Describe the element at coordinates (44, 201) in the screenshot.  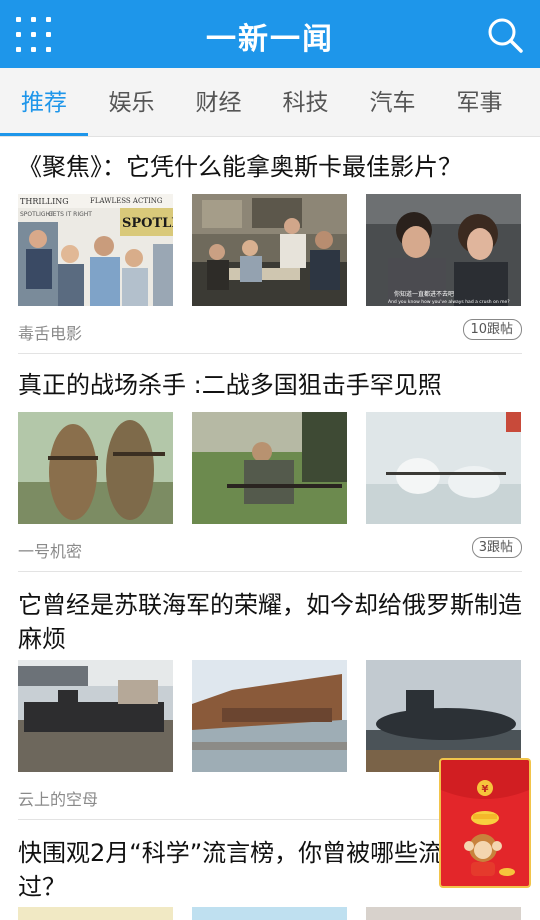
I see `magazine-text: THRILLING` at that location.